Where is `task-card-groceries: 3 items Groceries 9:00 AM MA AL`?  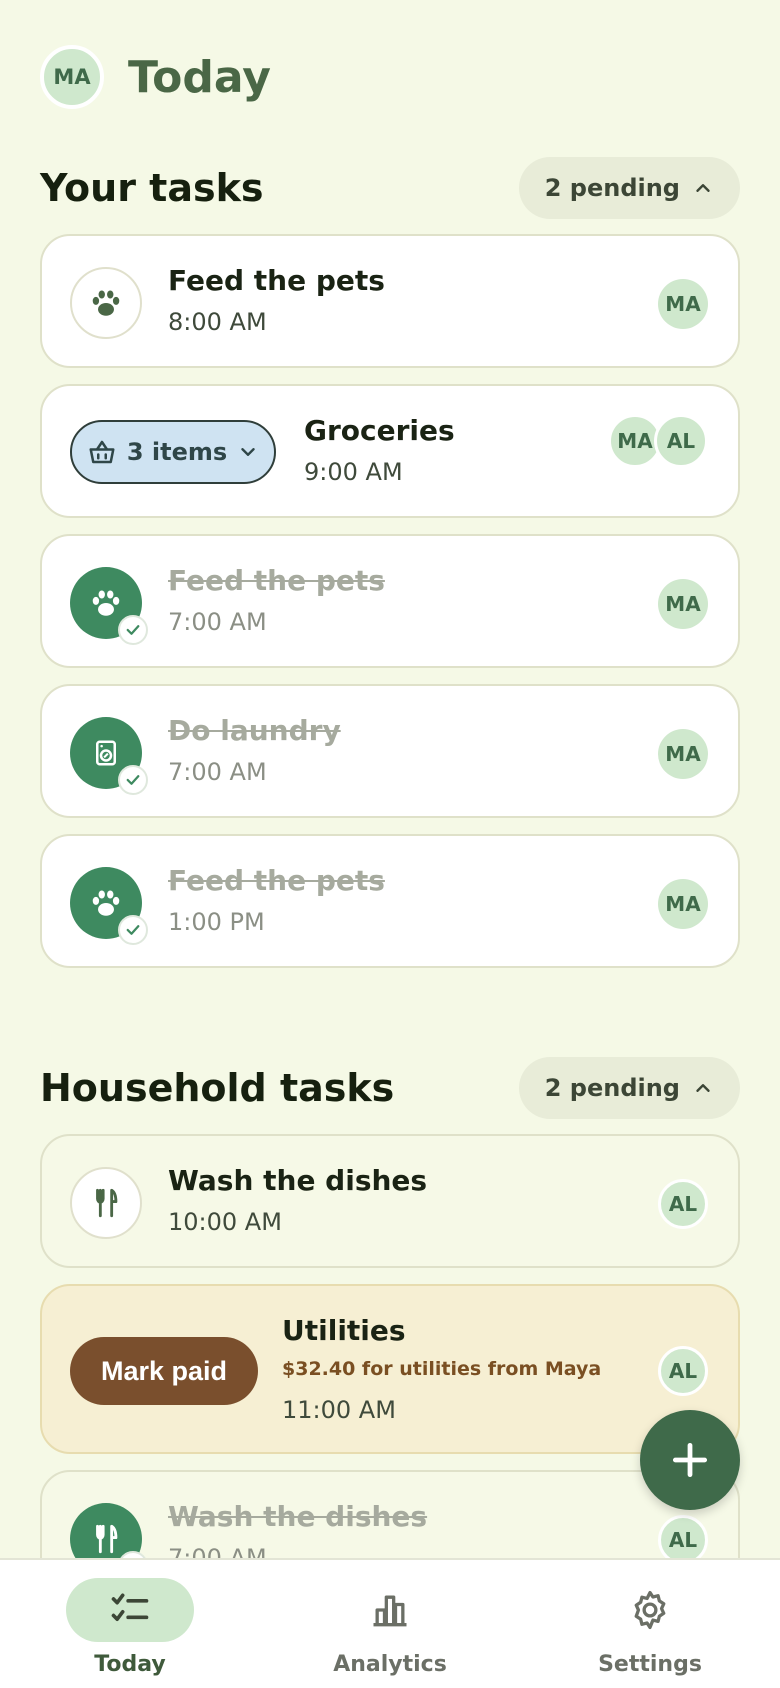 task-card-groceries: 3 items Groceries 9:00 AM MA AL is located at coordinates (390, 451).